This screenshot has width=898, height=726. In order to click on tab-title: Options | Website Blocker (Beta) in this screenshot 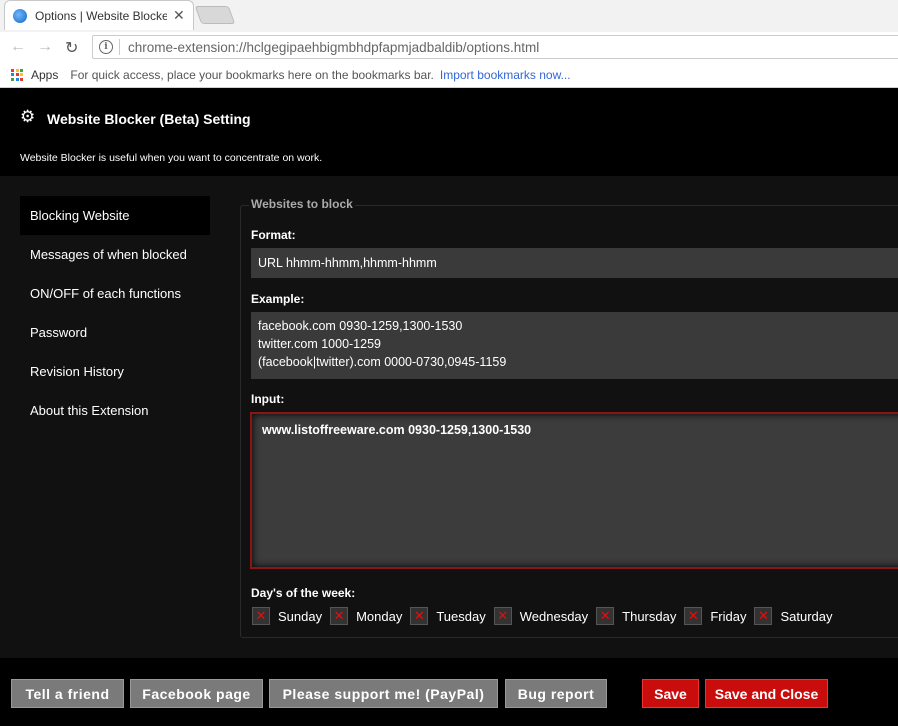, I will do `click(101, 15)`.